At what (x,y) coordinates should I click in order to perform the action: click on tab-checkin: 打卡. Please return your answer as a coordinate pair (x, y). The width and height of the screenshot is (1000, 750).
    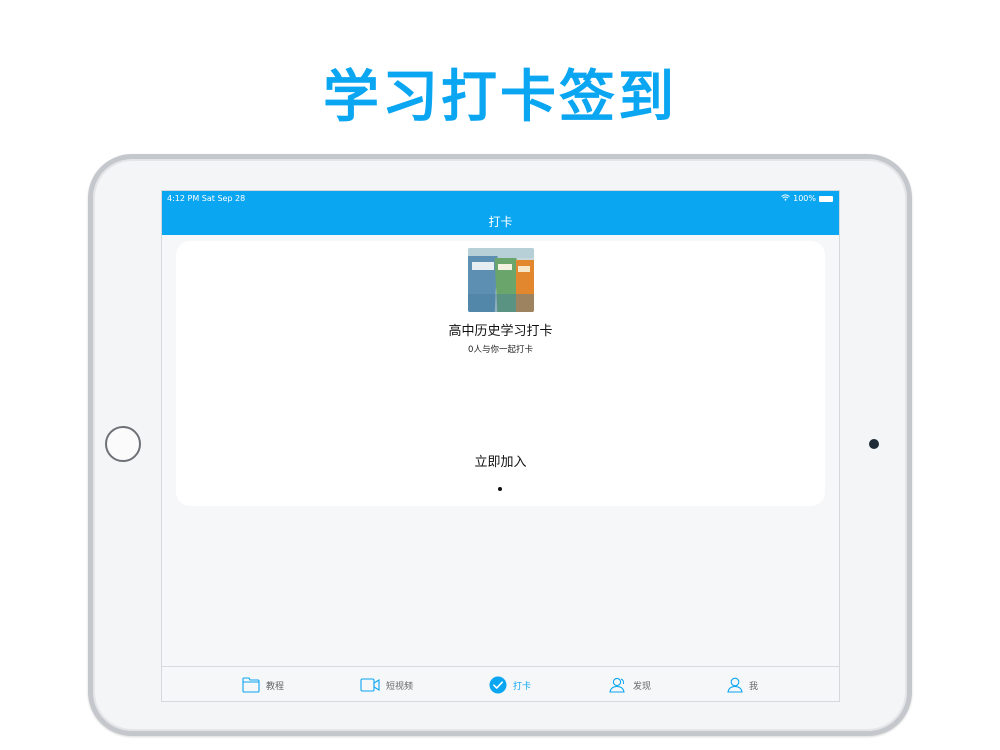
    Looking at the image, I should click on (510, 685).